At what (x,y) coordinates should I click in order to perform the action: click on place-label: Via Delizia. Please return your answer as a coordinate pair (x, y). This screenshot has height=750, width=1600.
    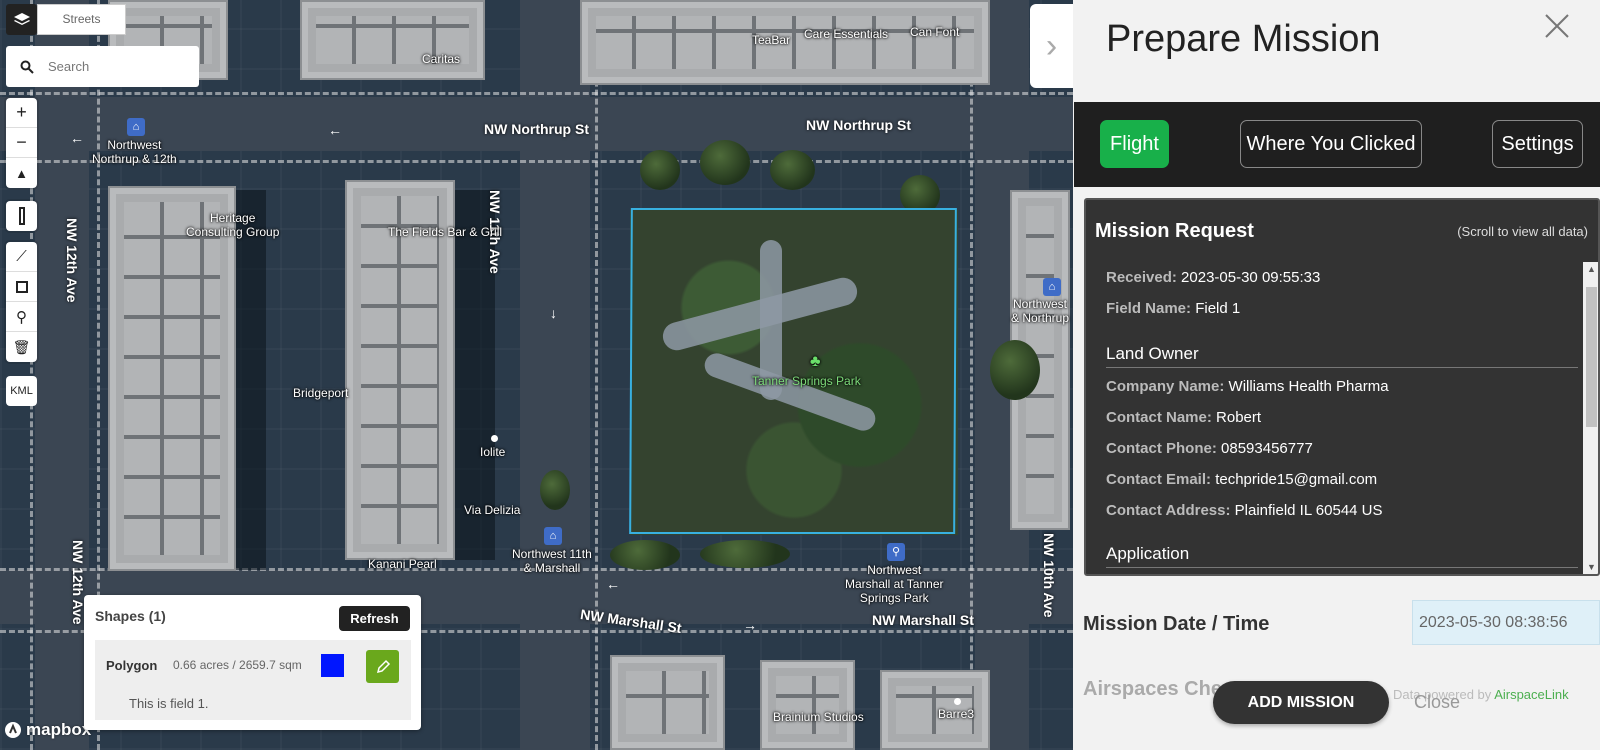
    Looking at the image, I should click on (492, 510).